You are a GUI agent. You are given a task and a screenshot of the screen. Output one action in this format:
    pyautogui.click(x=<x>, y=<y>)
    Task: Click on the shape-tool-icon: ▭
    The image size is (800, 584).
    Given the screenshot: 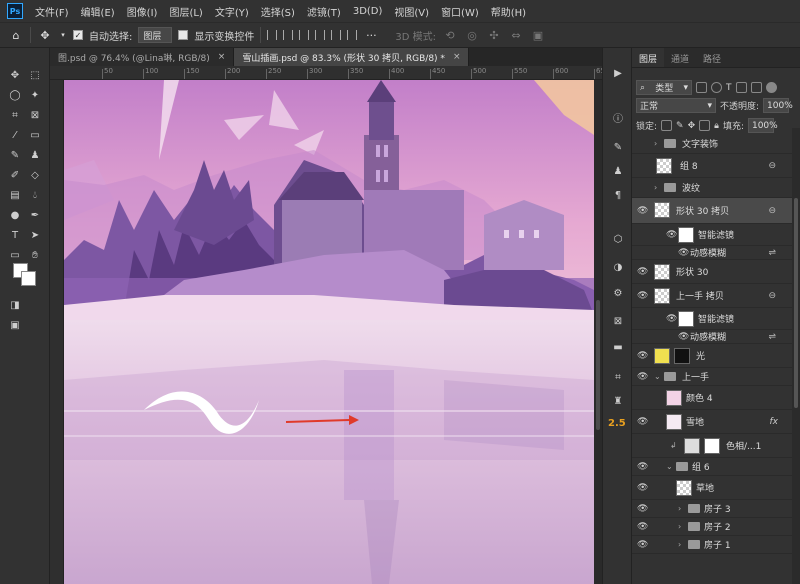 What is the action you would take?
    pyautogui.click(x=15, y=255)
    